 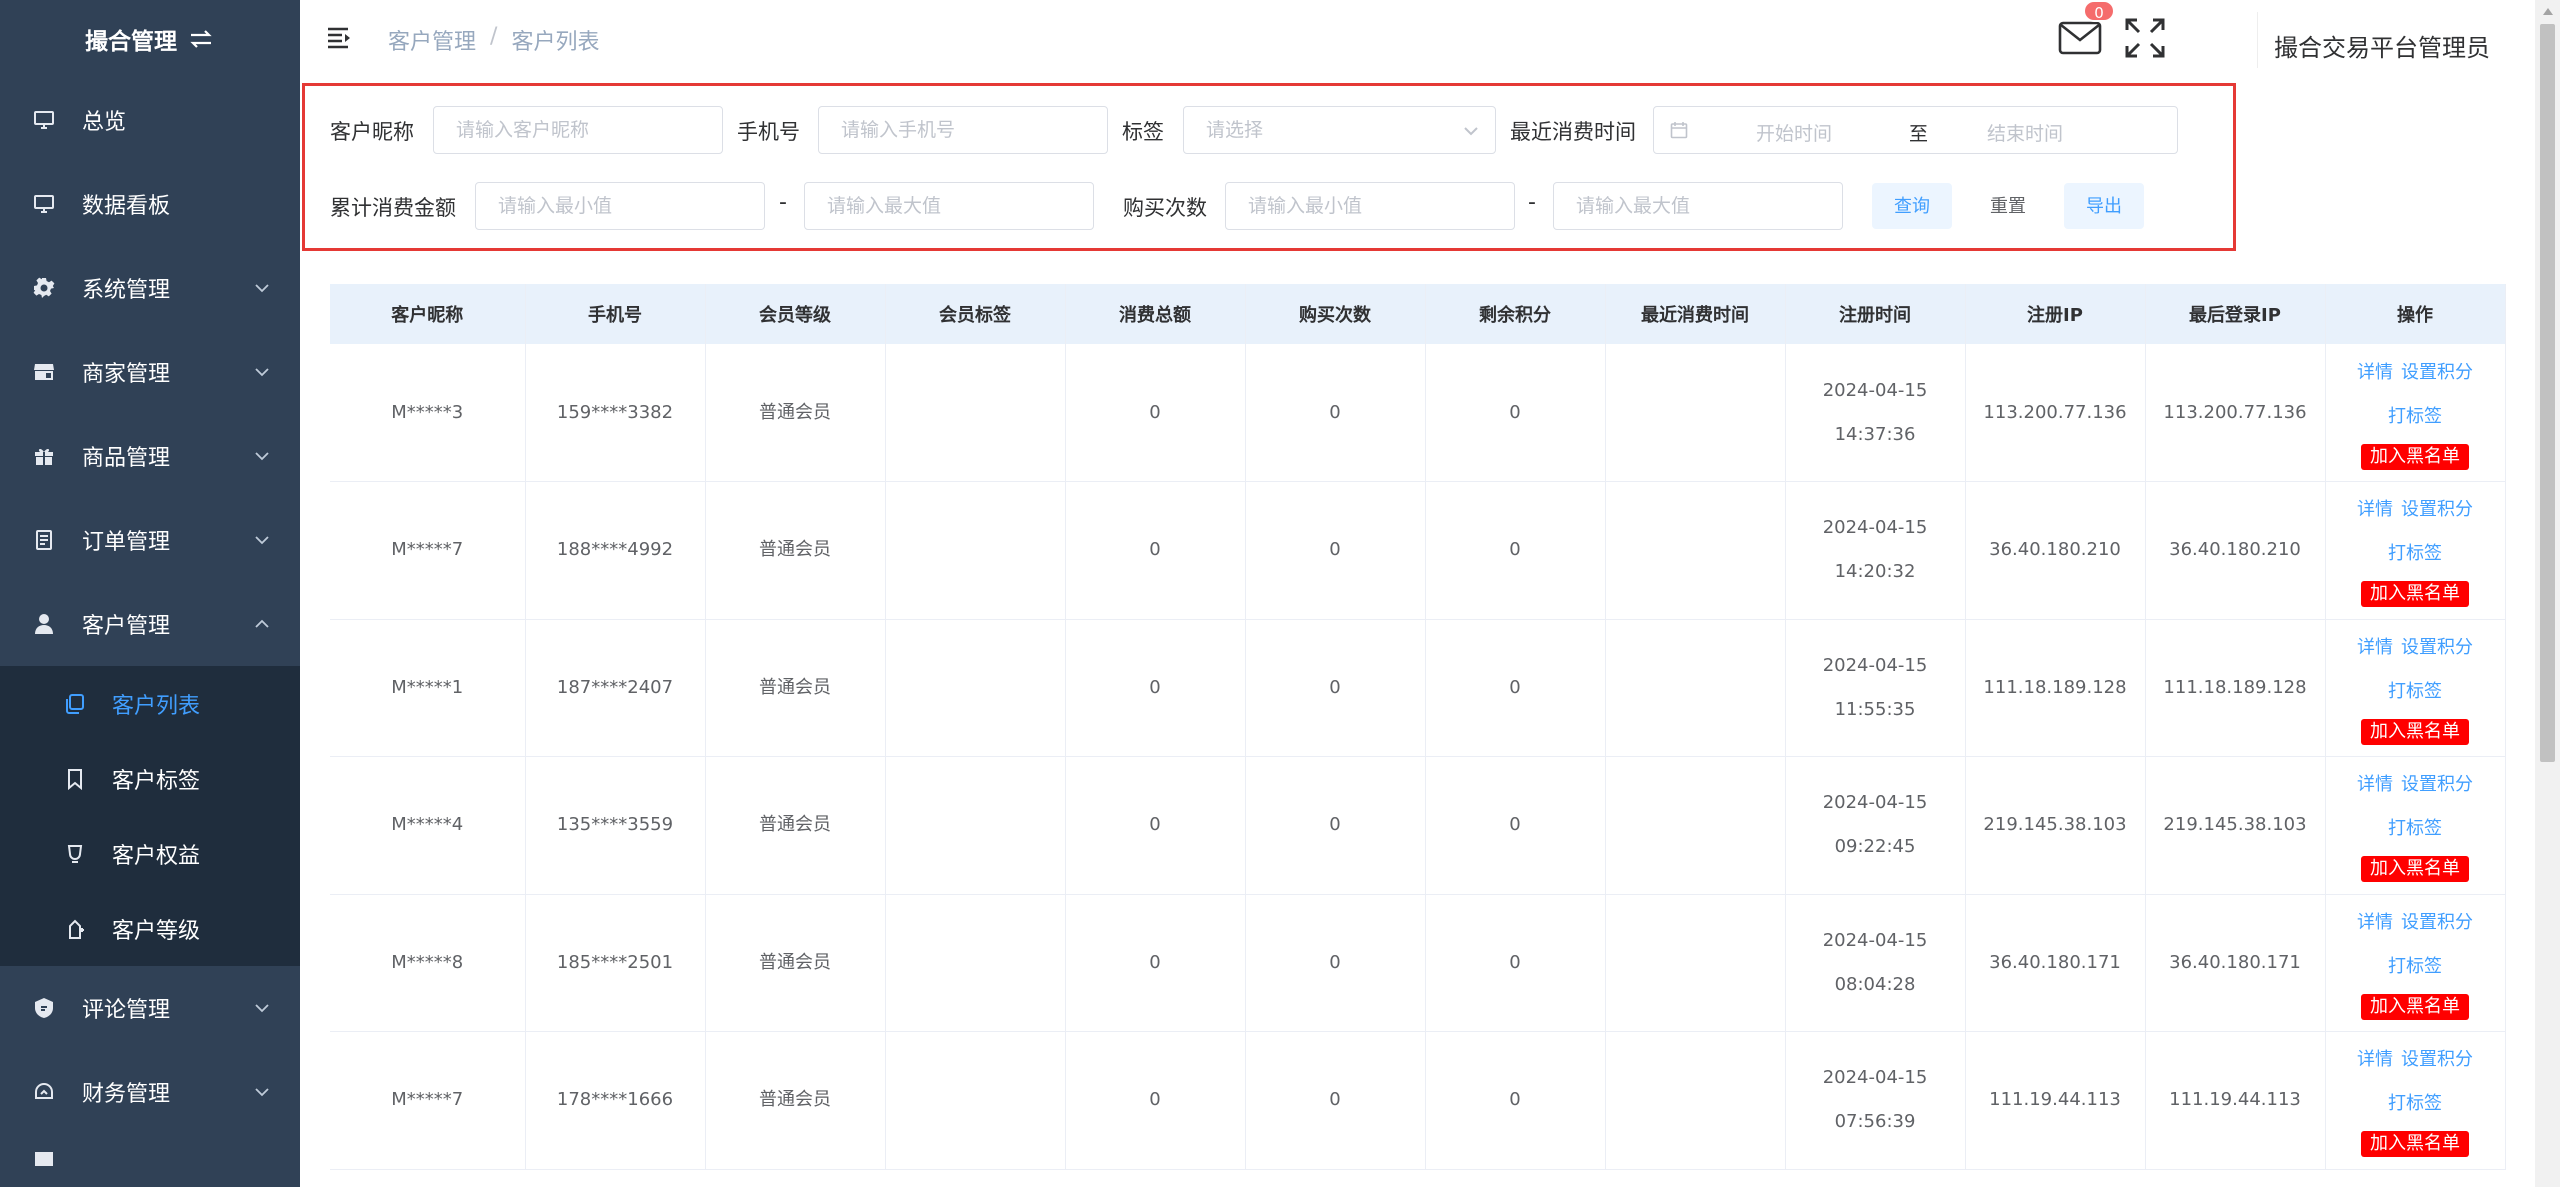 I want to click on export-button: 导出, so click(x=2104, y=206).